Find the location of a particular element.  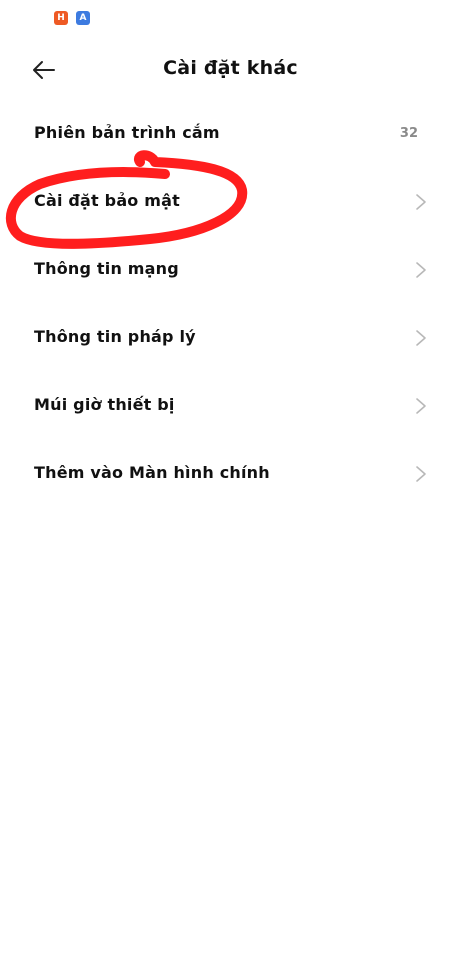

item-label: Cài đặt bảo mật is located at coordinates (107, 200).